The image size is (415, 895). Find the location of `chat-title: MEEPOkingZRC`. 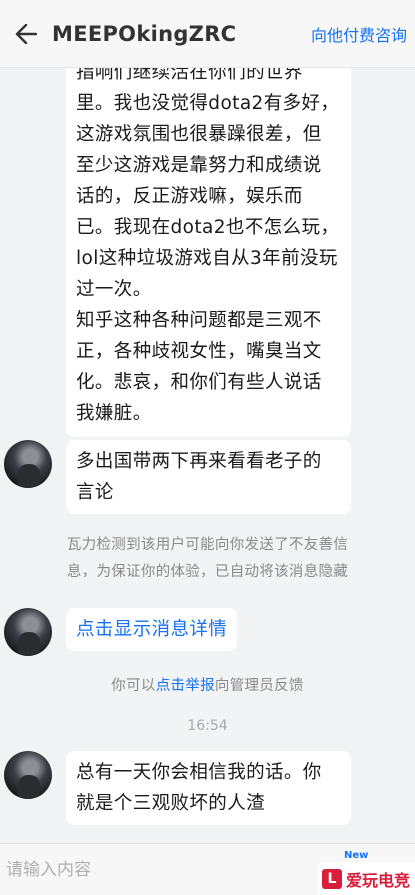

chat-title: MEEPOkingZRC is located at coordinates (144, 33).